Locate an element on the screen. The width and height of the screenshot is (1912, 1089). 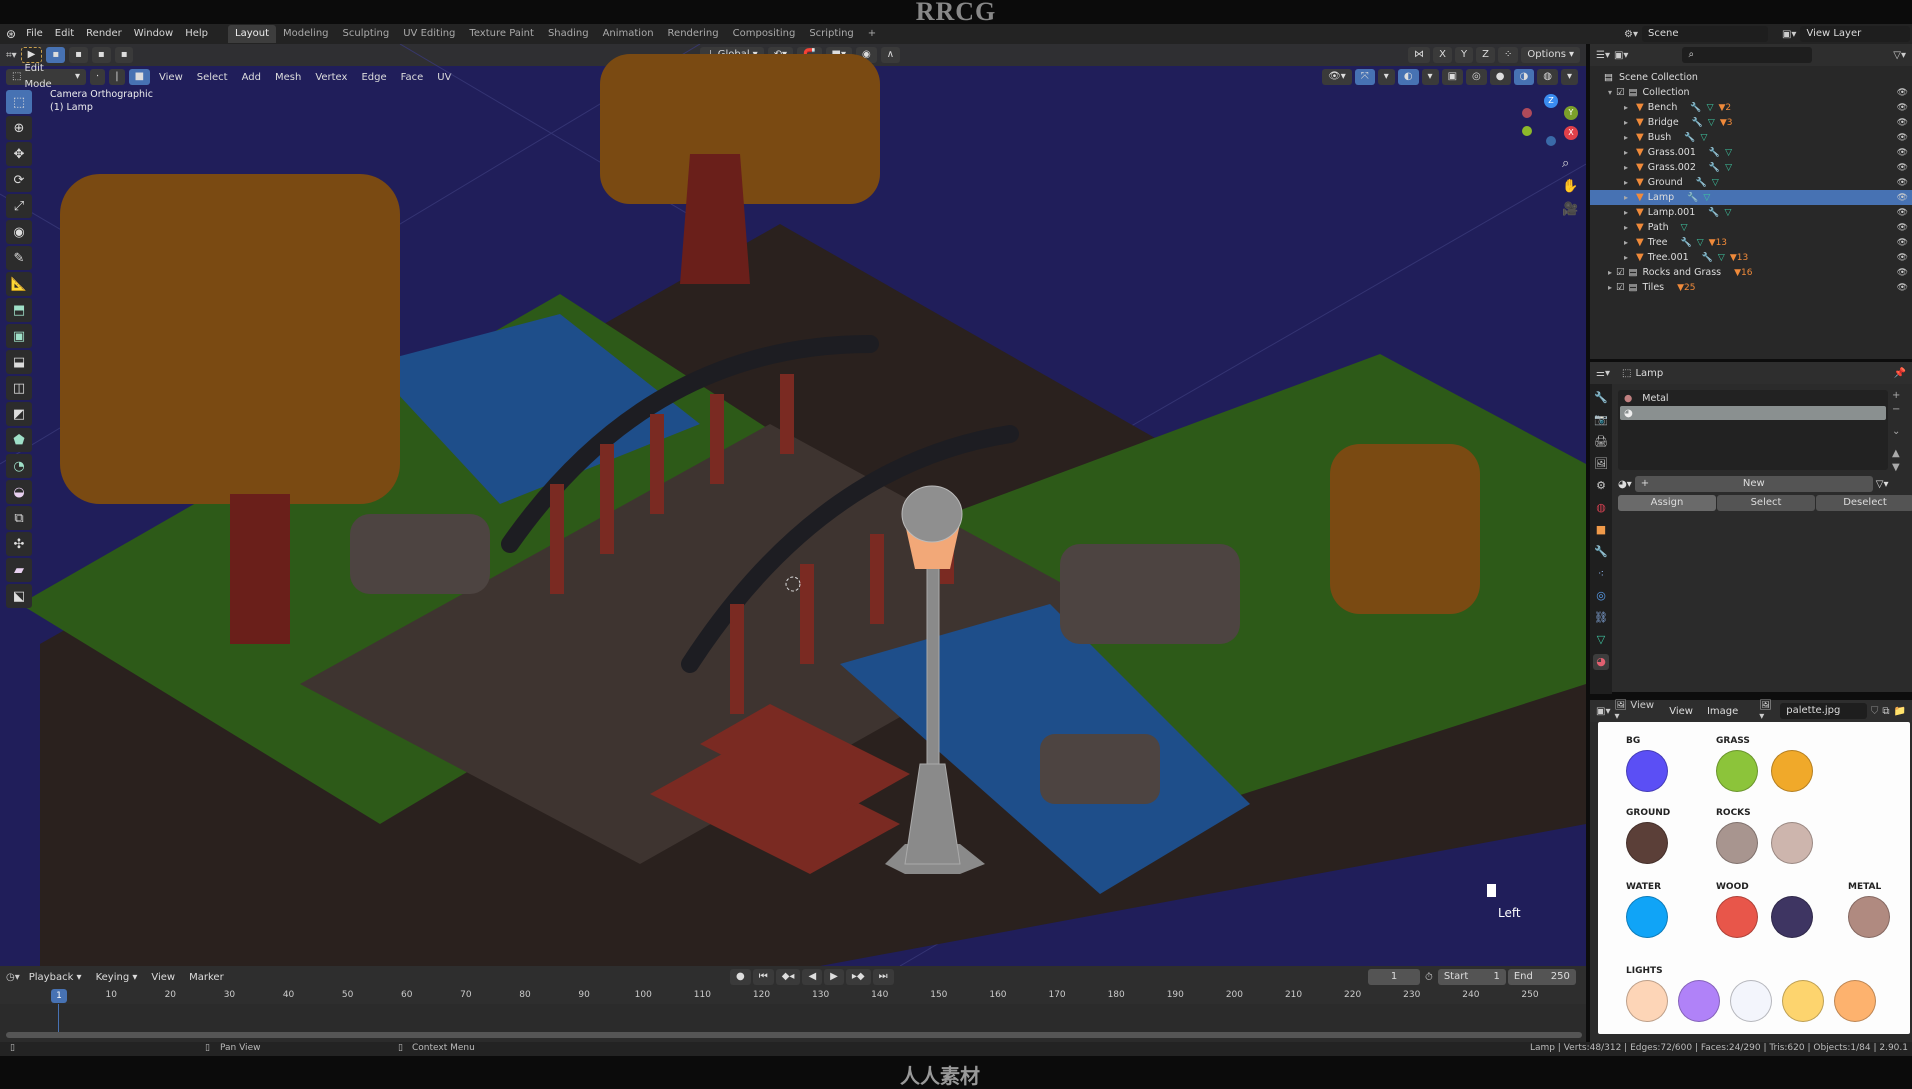
outliner-scene-collection: ▤ Scene Collection is located at coordinates (1751, 77).